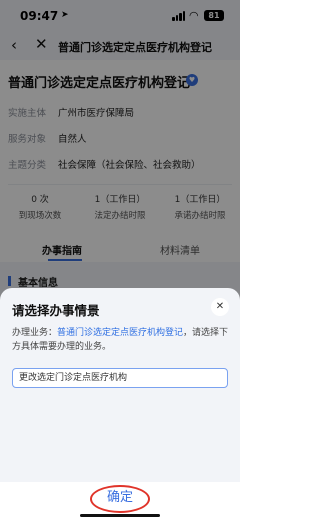 This screenshot has width=320, height=520. Describe the element at coordinates (35, 333) in the screenshot. I see `desc-prefix: 办理业务：` at that location.